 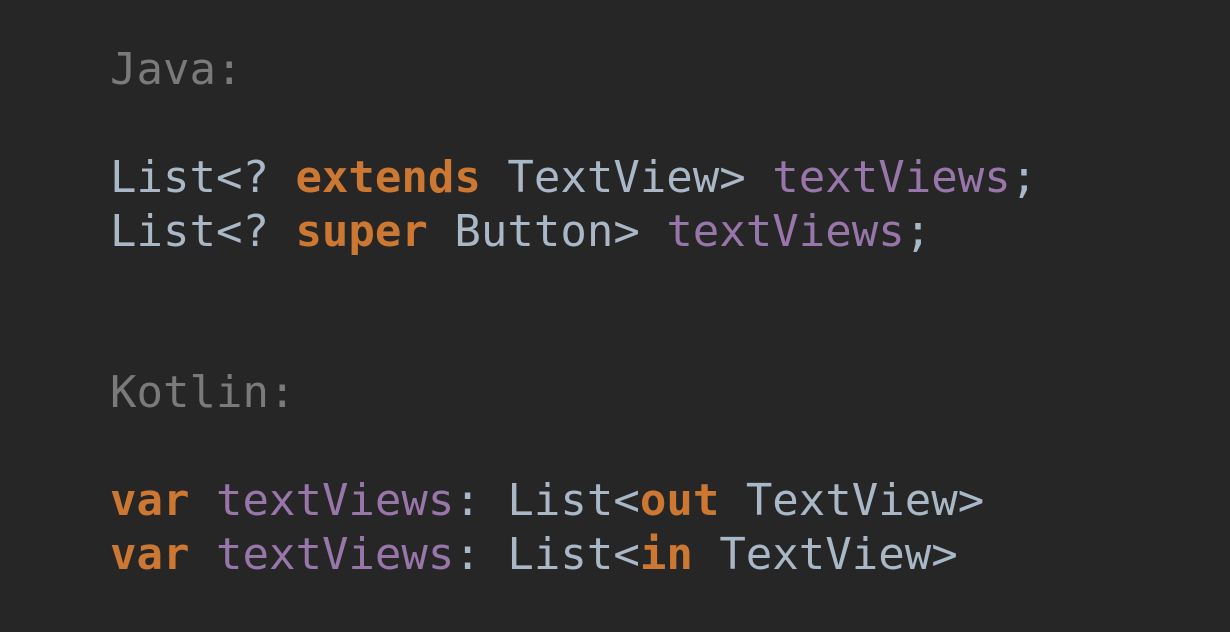 I want to click on java-code-line-1: List<? extends TextView> textViews;, so click(x=573, y=180).